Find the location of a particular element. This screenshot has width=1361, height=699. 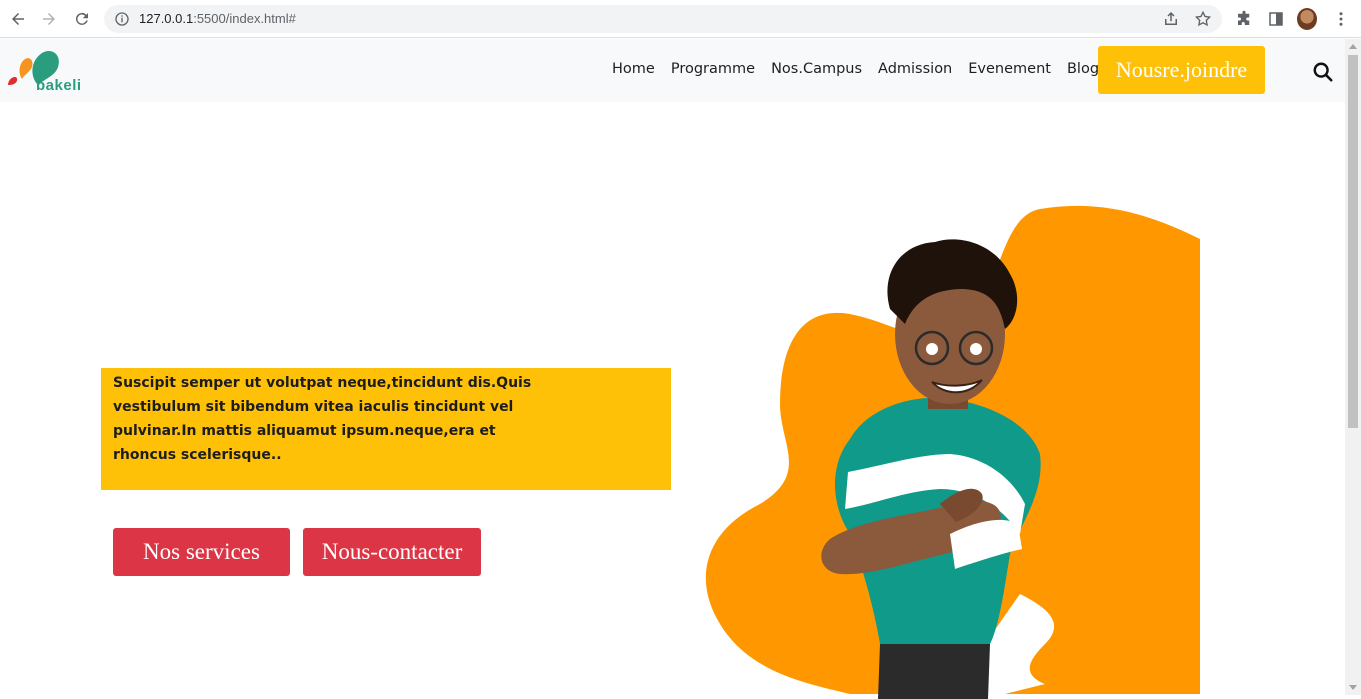

browser-toolbar: 127.0.0.1:5500/index.html# is located at coordinates (680, 19).